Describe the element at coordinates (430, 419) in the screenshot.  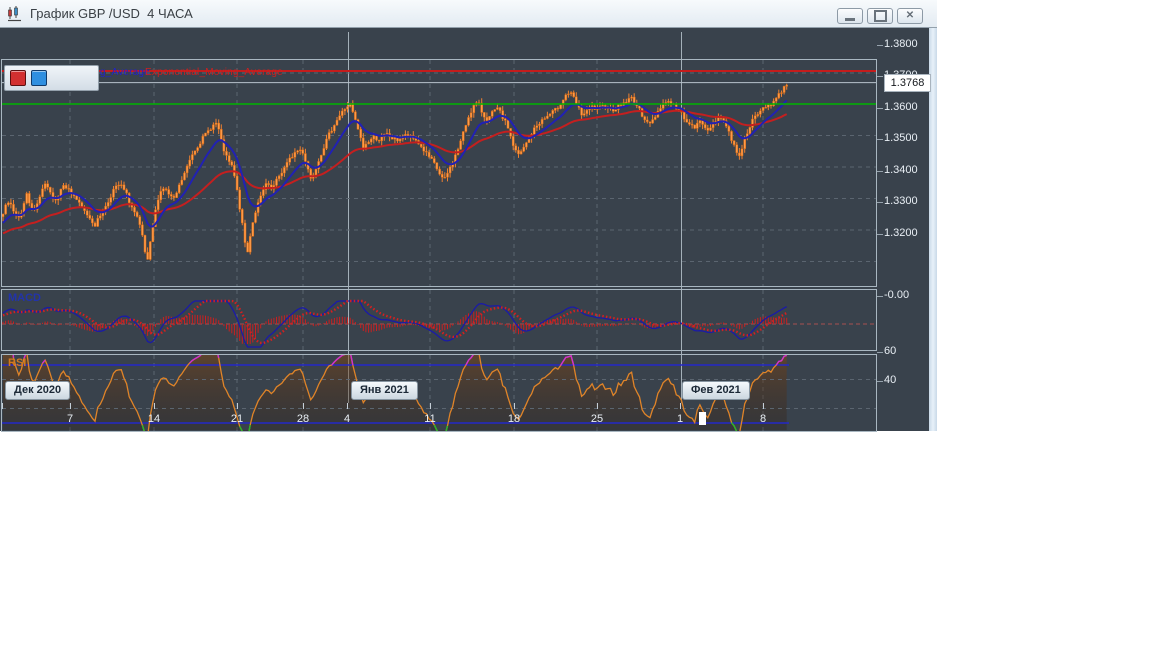
I see `x-tick-label: 11` at that location.